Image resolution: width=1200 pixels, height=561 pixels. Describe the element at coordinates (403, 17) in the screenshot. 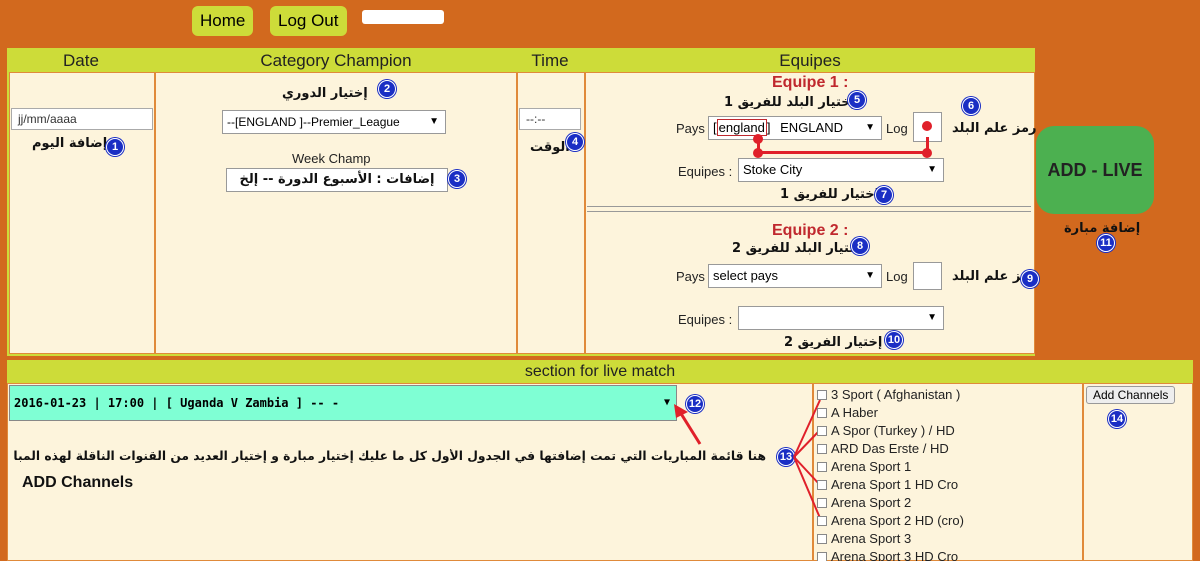

I see `username-redacted` at that location.